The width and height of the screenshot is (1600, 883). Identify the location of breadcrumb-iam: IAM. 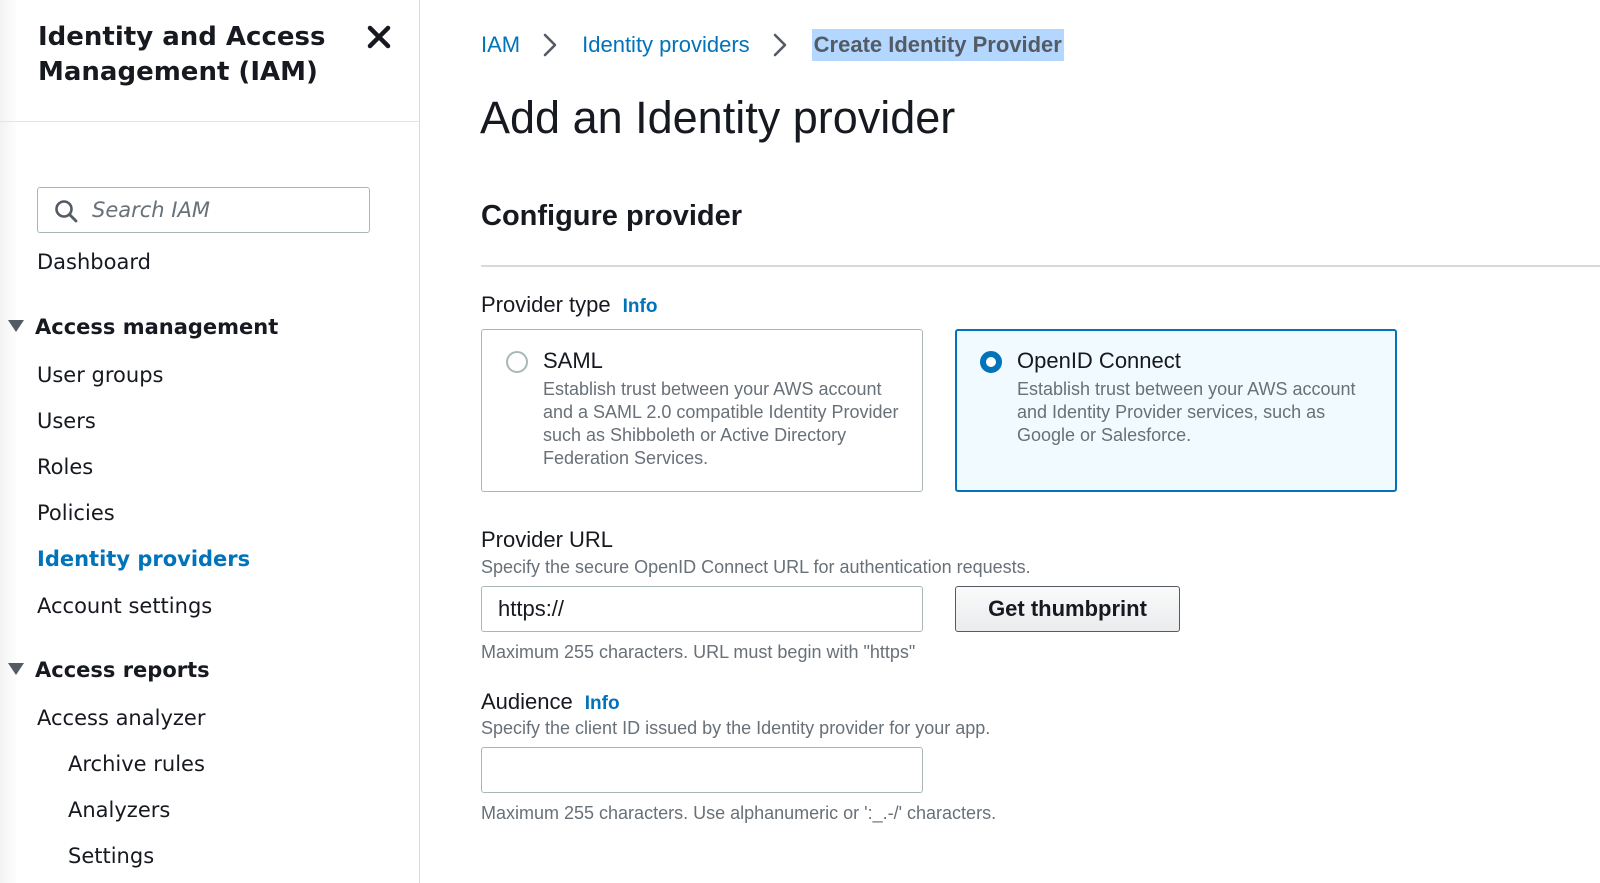
(500, 45).